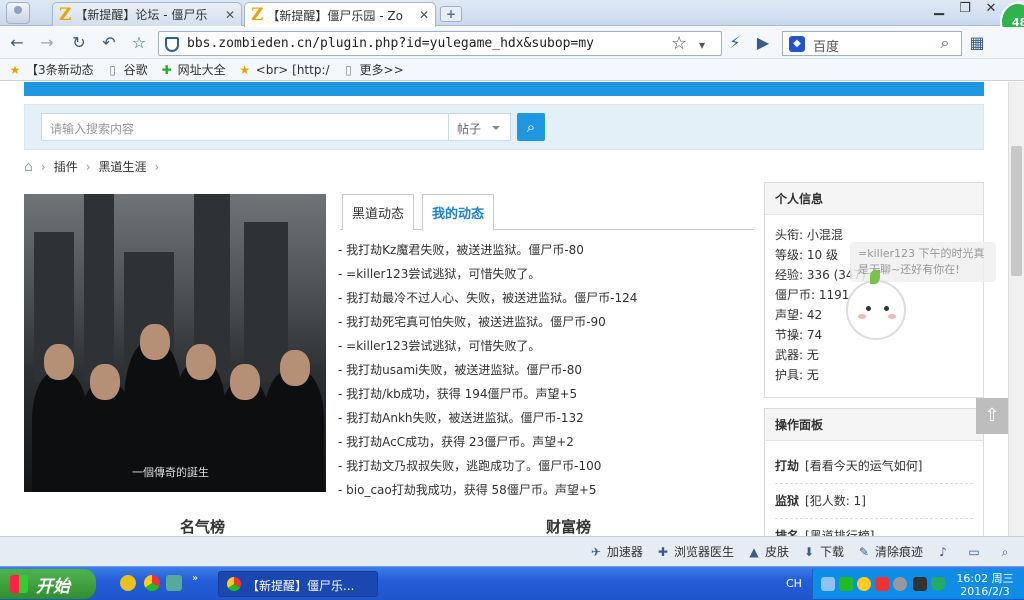 Image resolution: width=1024 pixels, height=600 pixels. Describe the element at coordinates (787, 466) in the screenshot. I see `op-name: 打劫` at that location.